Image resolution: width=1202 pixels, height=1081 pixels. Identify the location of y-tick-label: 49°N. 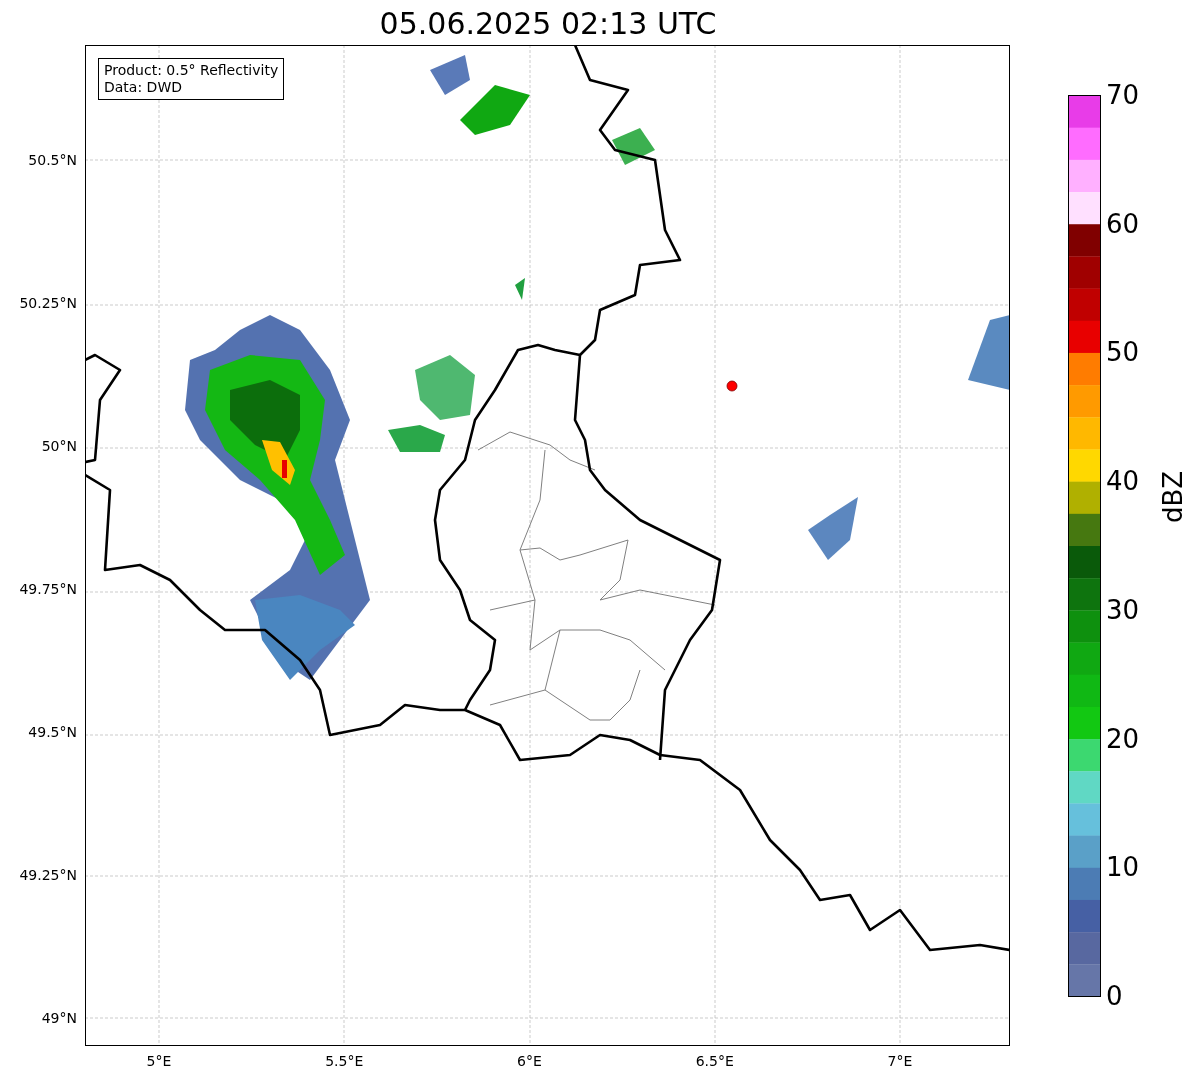
(59, 1018).